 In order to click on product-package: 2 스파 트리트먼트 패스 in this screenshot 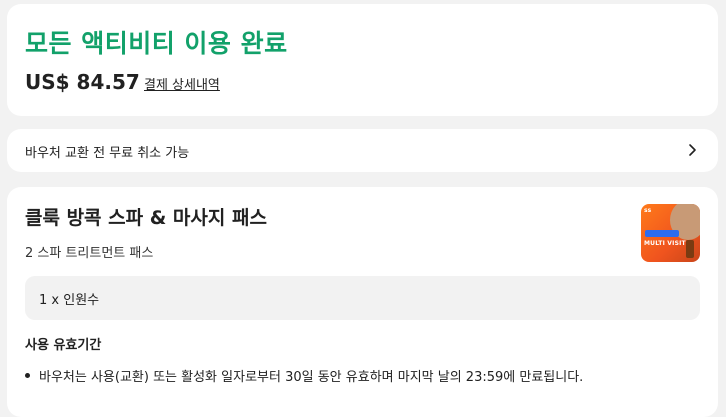, I will do `click(89, 253)`.